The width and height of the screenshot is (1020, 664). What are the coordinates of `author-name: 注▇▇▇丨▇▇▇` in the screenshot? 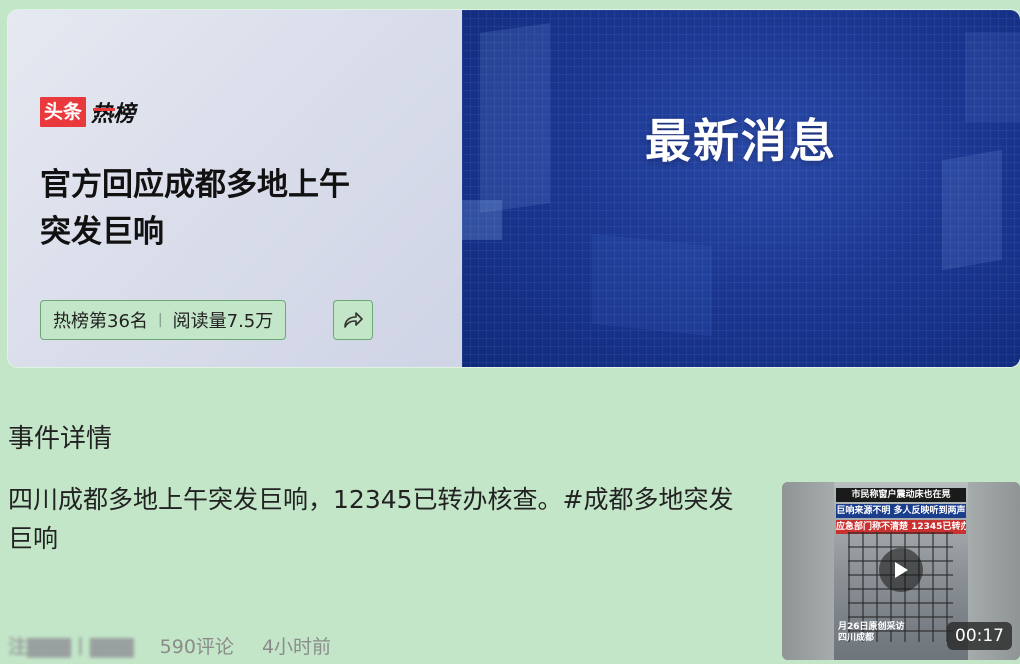 It's located at (71, 645).